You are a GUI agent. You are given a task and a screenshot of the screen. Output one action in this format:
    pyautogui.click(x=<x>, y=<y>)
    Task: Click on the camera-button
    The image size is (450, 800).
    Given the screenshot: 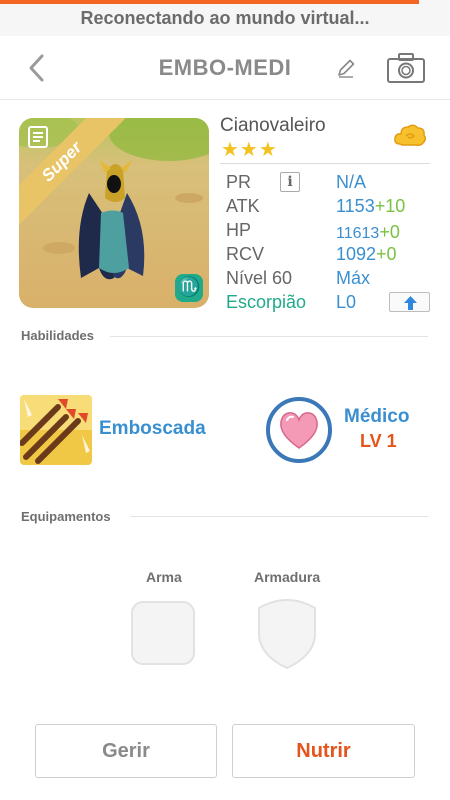 What is the action you would take?
    pyautogui.click(x=406, y=68)
    